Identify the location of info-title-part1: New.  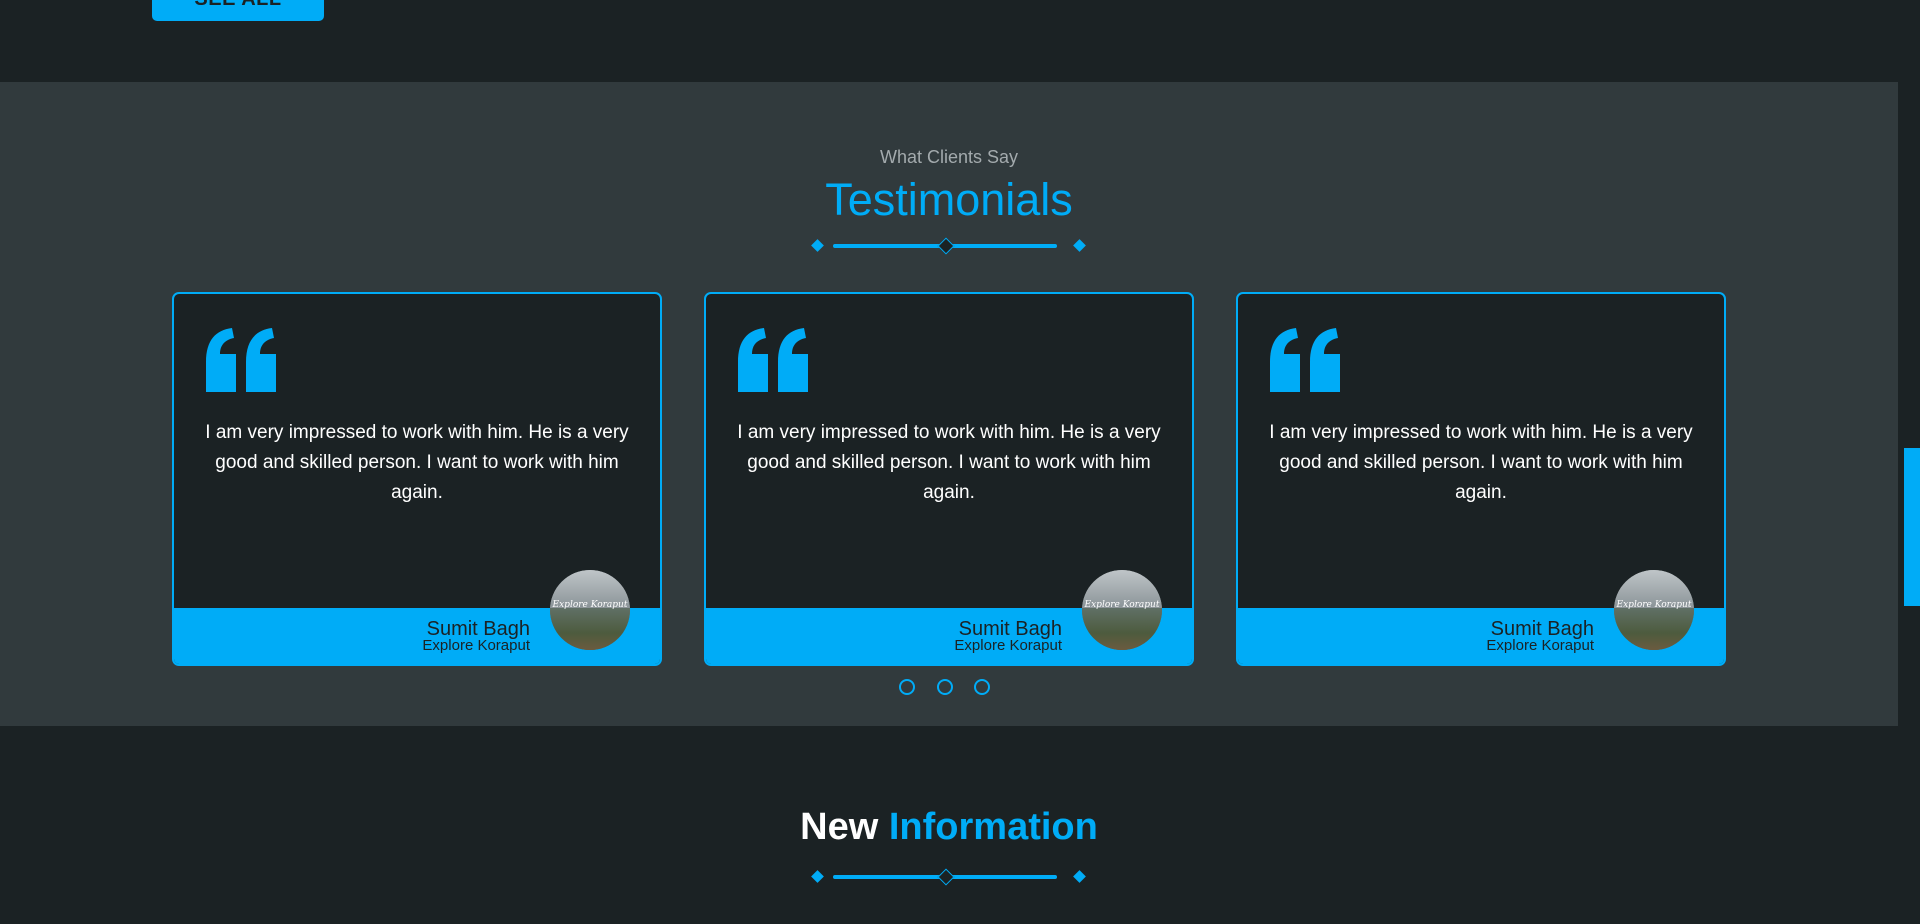
(839, 827).